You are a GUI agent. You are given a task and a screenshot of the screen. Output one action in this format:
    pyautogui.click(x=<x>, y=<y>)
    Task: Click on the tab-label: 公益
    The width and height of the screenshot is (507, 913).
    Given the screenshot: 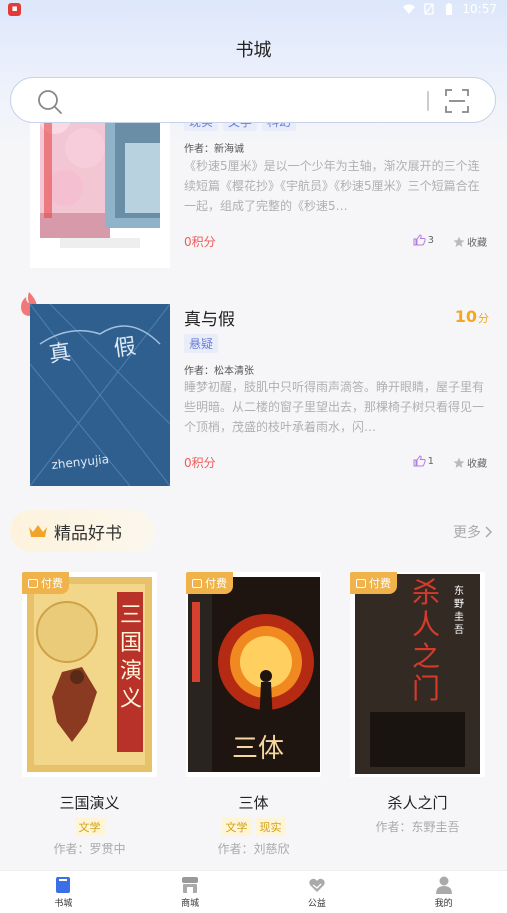 What is the action you would take?
    pyautogui.click(x=316, y=903)
    